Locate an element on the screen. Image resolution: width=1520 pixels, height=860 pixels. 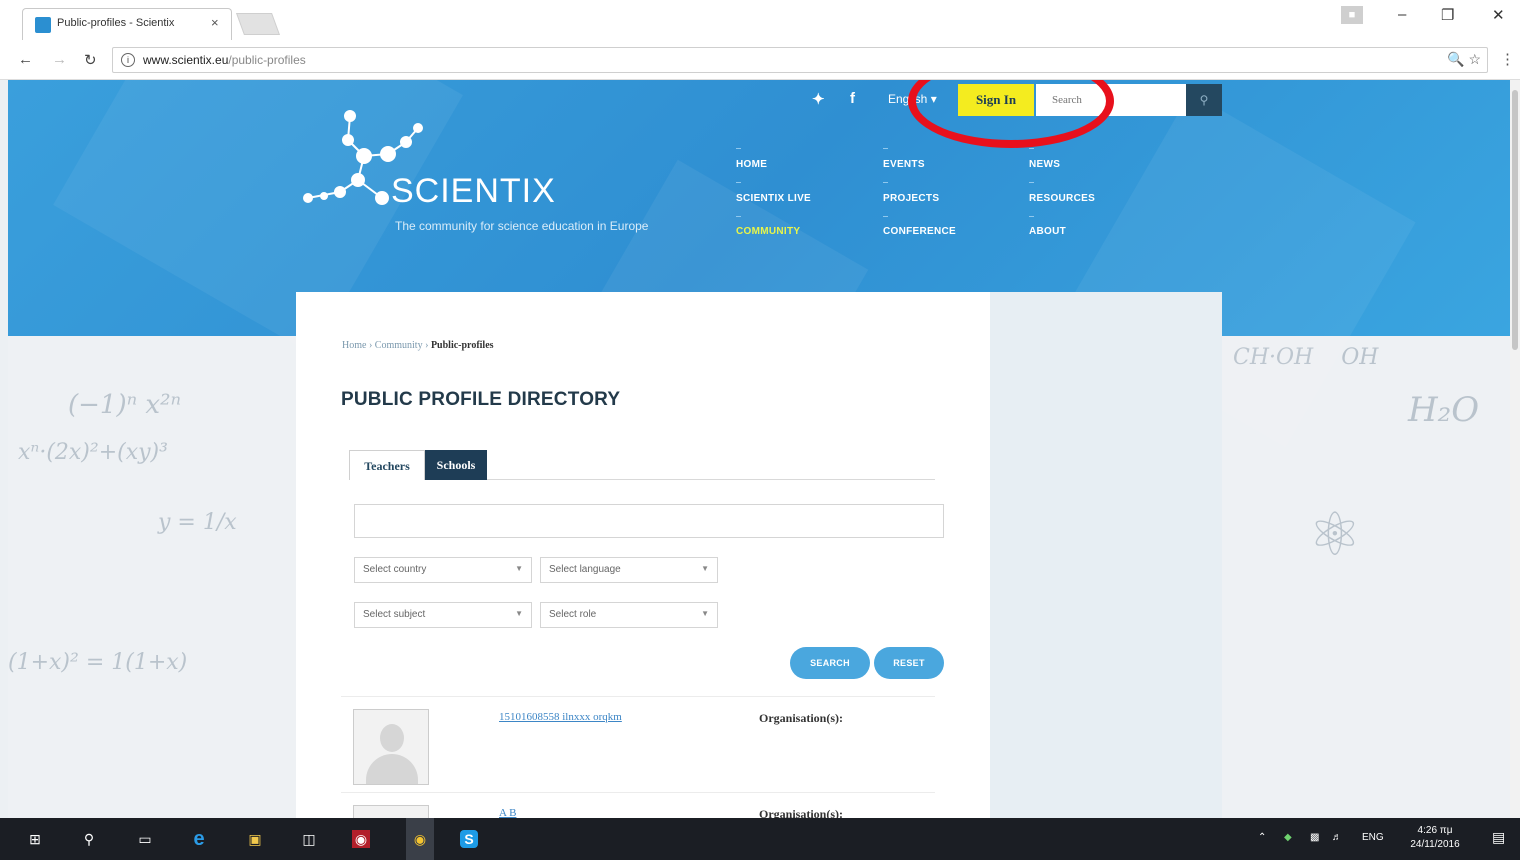
zoom-star-icons: 🔍 ☆ is located at coordinates (1464, 59).